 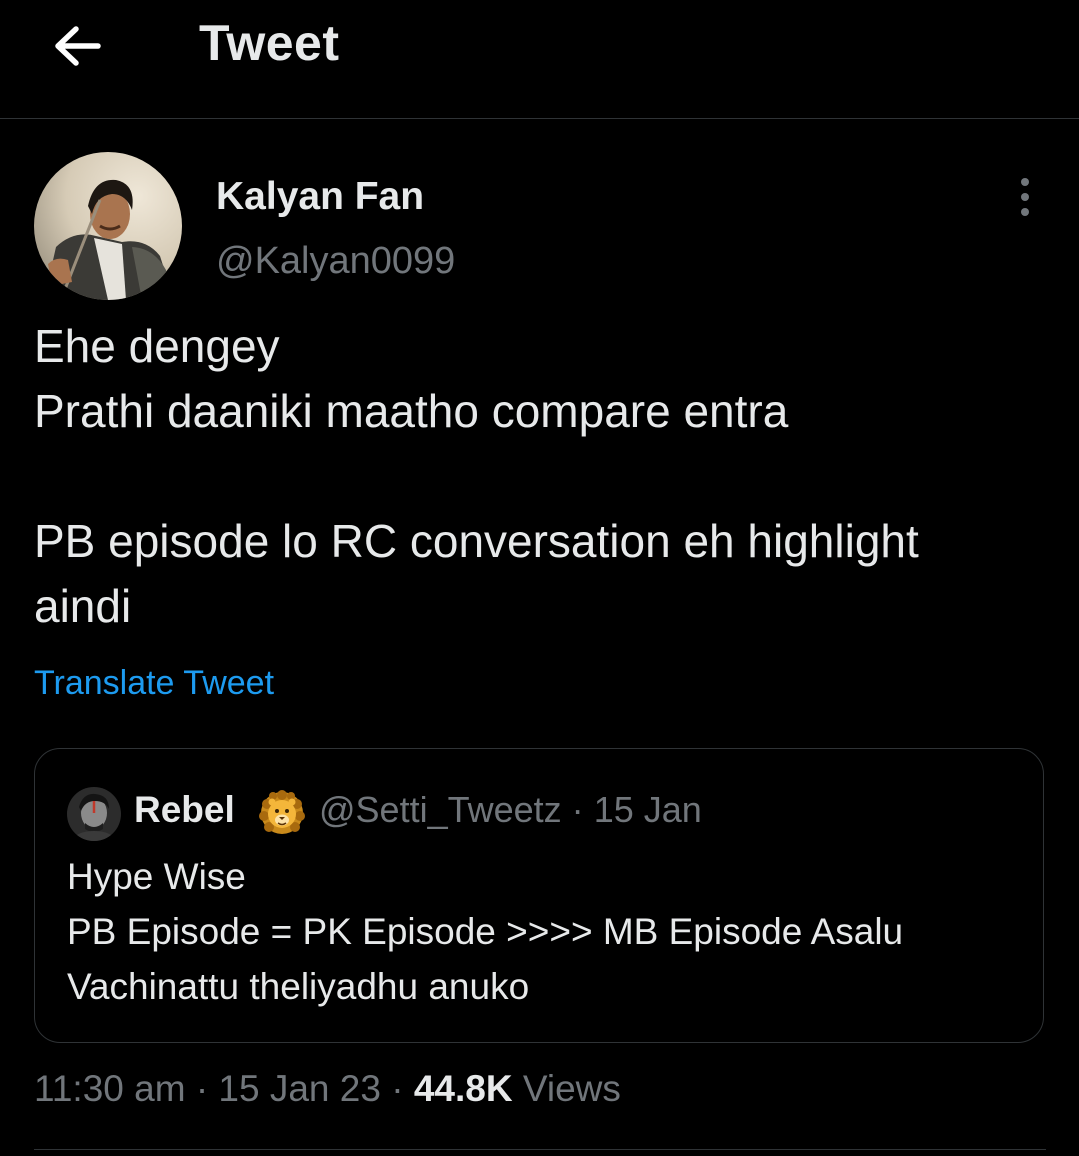 What do you see at coordinates (110, 1088) in the screenshot?
I see `tweet-time: 11:30 am` at bounding box center [110, 1088].